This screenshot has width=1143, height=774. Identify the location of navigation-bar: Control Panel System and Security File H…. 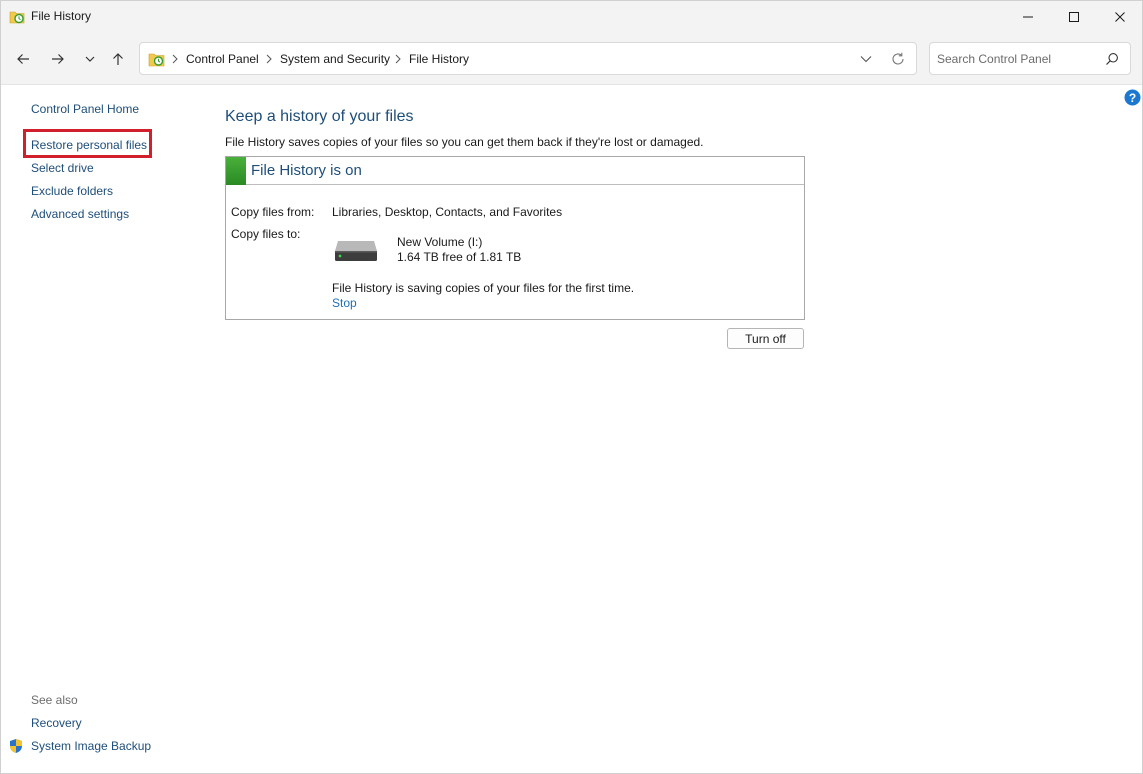
(571, 58).